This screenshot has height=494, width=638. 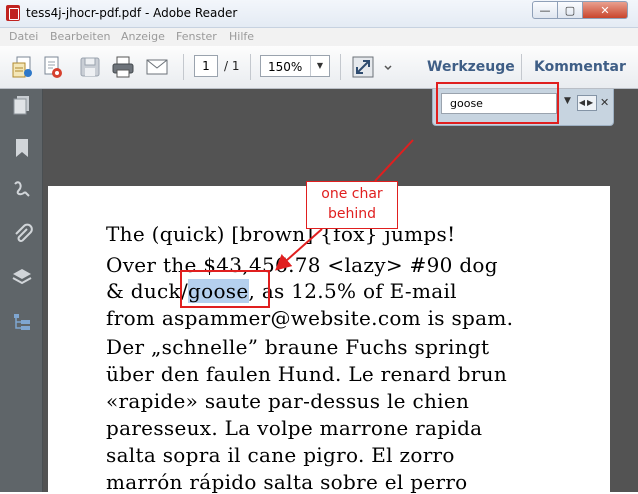 I want to click on text-line: Over the $43,456.78 <lazy> #90 dog, so click(x=302, y=265).